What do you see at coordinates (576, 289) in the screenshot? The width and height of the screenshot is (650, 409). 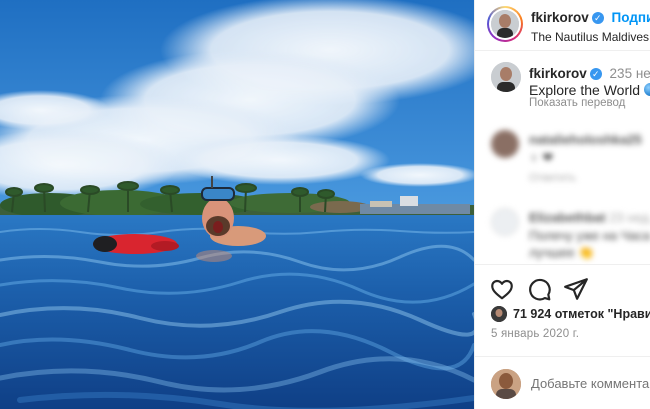 I see `send-icon` at bounding box center [576, 289].